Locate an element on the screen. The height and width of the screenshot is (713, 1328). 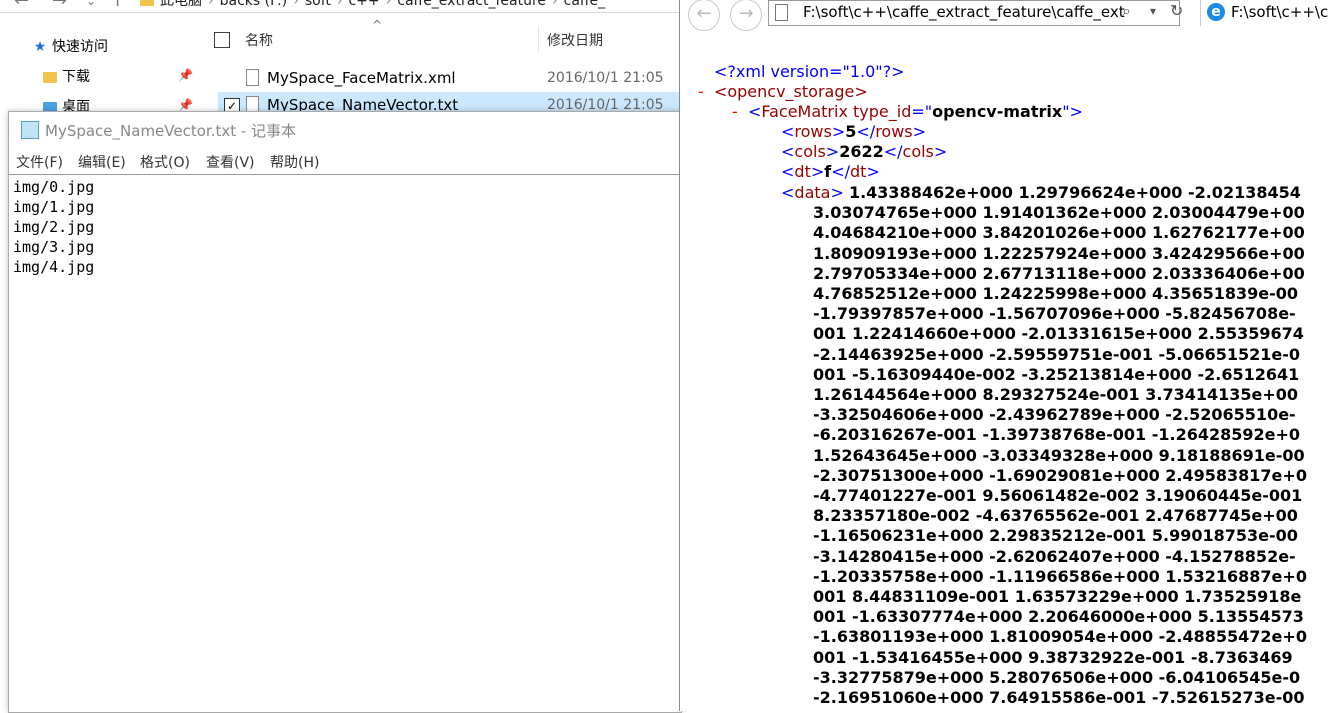
text-line: img/0.jpg is located at coordinates (54, 187).